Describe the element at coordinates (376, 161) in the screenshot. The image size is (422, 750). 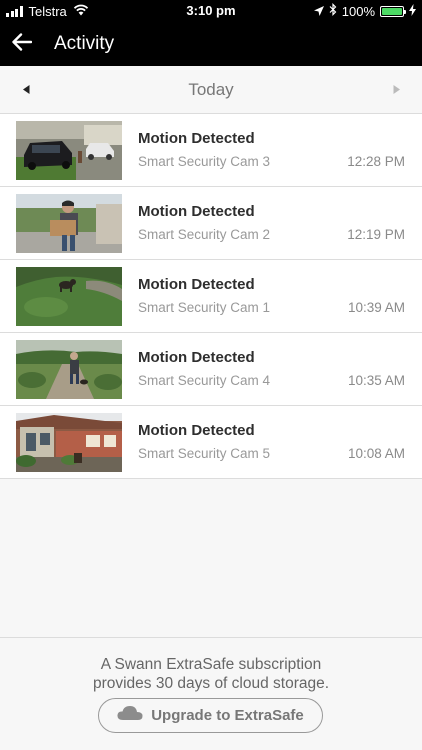
I see `event-time: 12:28 PM` at that location.